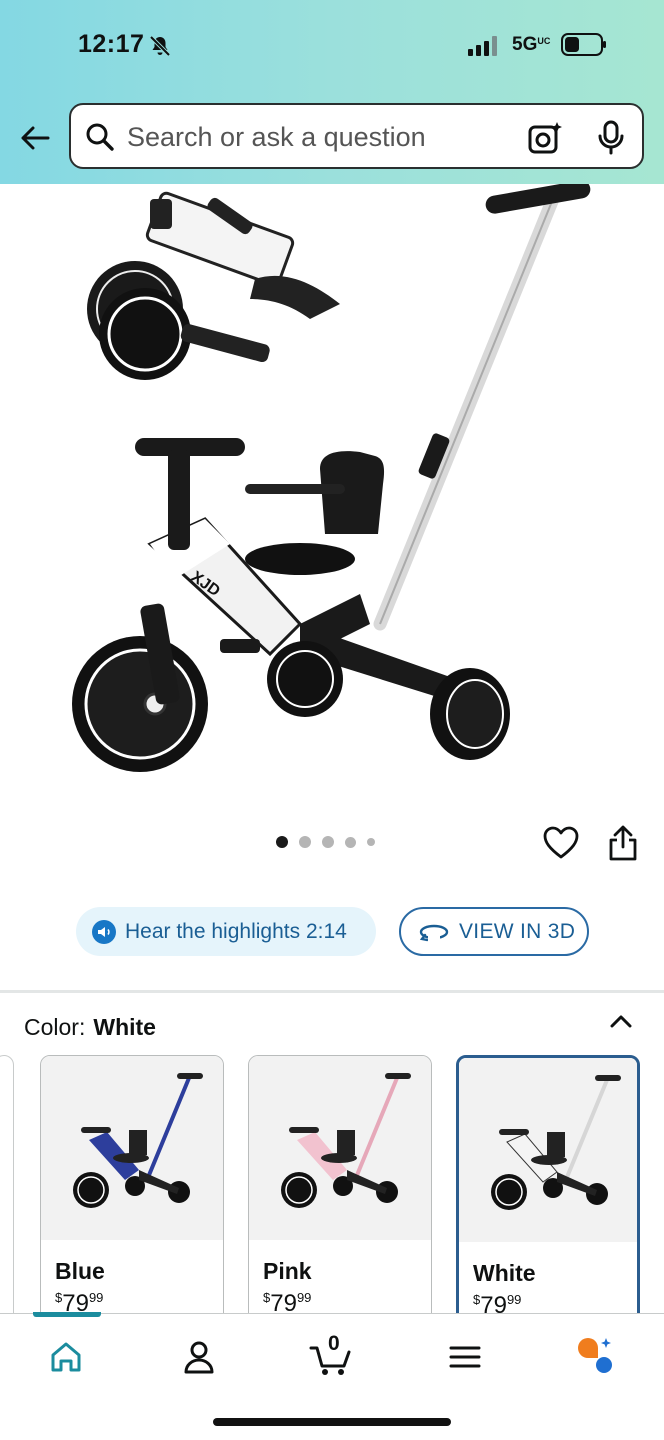 This screenshot has height=1440, width=664. Describe the element at coordinates (556, 1142) in the screenshot. I see `trike-thumbnail-white` at that location.